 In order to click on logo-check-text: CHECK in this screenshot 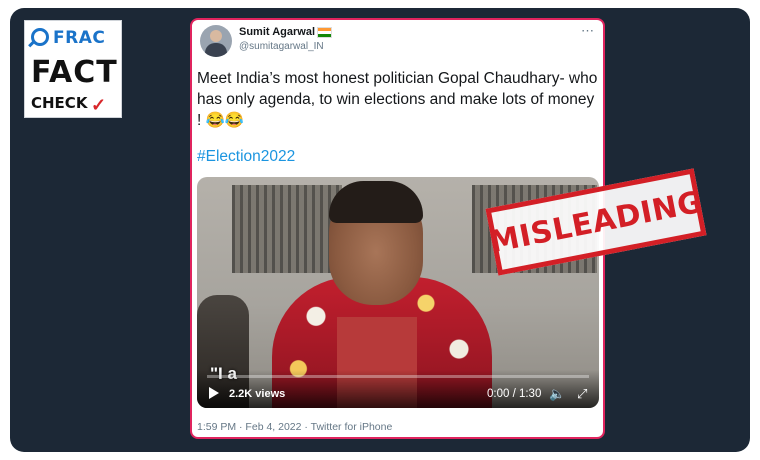, I will do `click(59, 103)`.